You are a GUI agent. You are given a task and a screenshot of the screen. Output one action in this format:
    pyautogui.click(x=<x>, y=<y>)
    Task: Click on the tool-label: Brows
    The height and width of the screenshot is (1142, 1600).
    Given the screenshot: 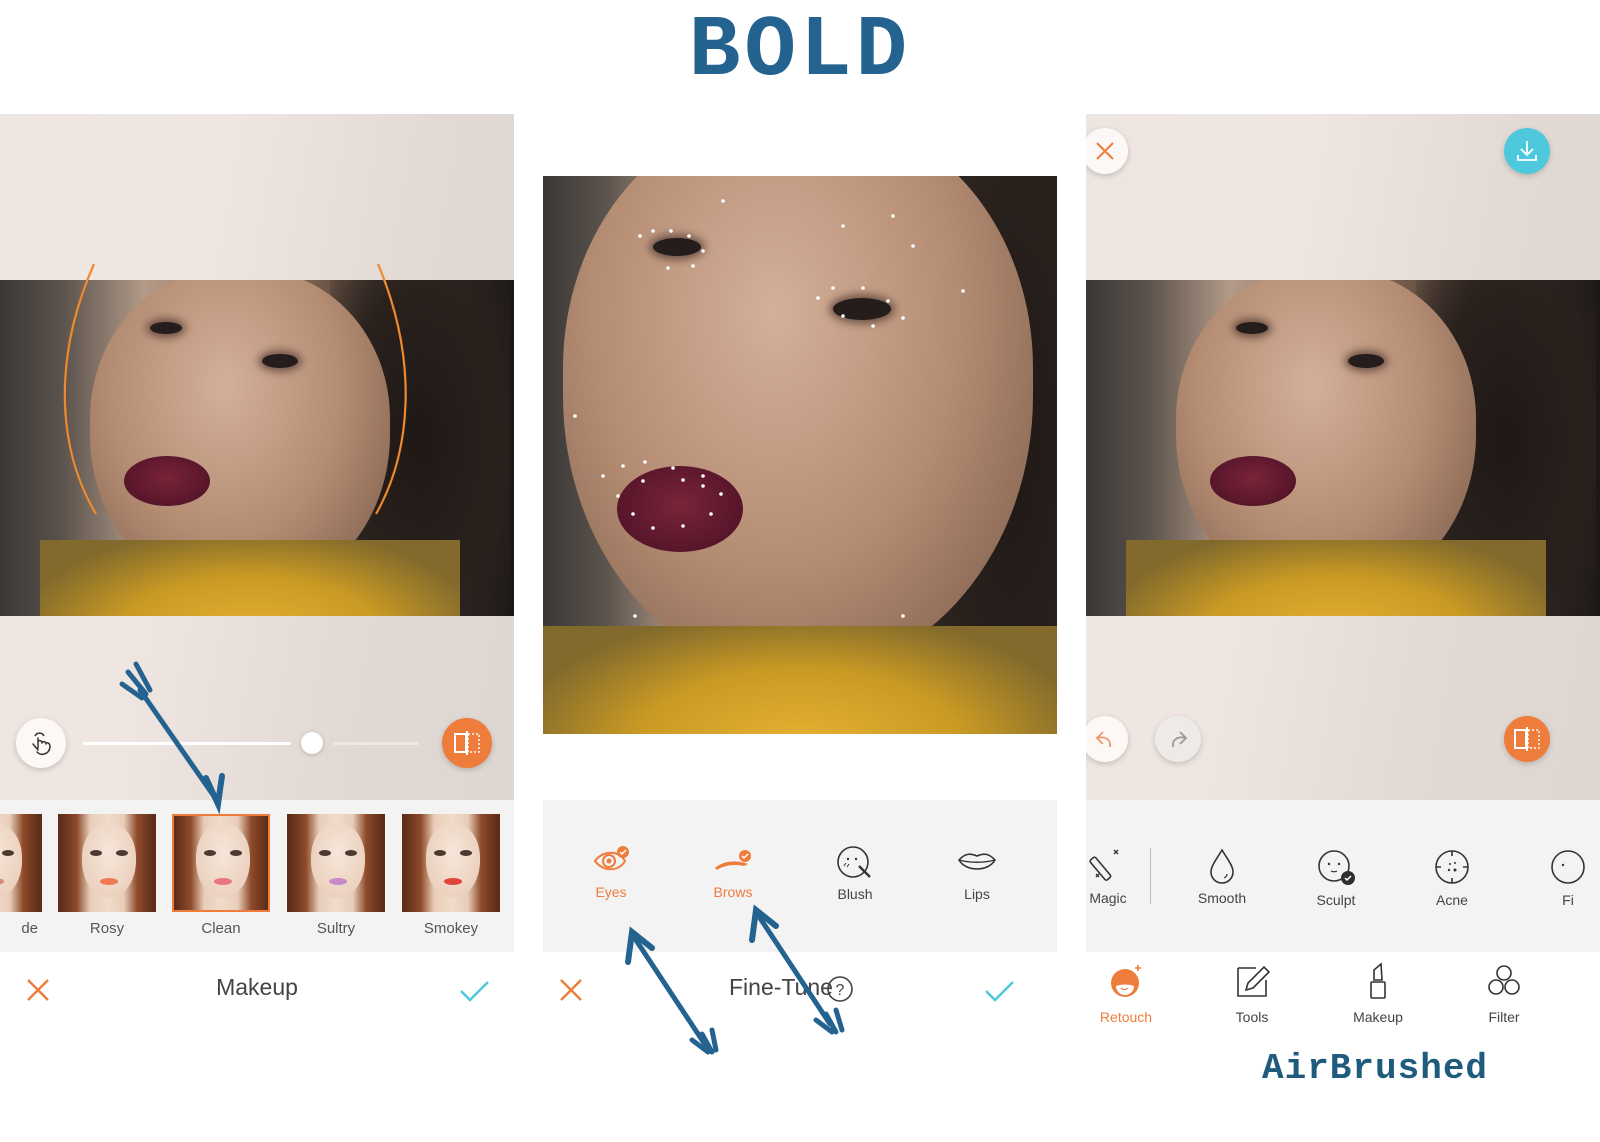 What is the action you would take?
    pyautogui.click(x=733, y=892)
    